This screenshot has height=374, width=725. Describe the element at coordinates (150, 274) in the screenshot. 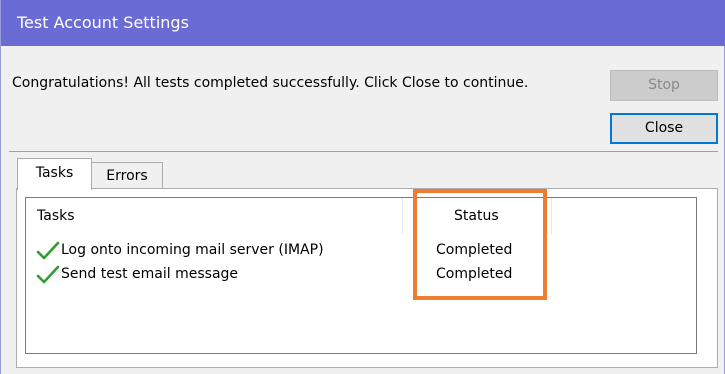

I see `task-label: Send test email message` at that location.